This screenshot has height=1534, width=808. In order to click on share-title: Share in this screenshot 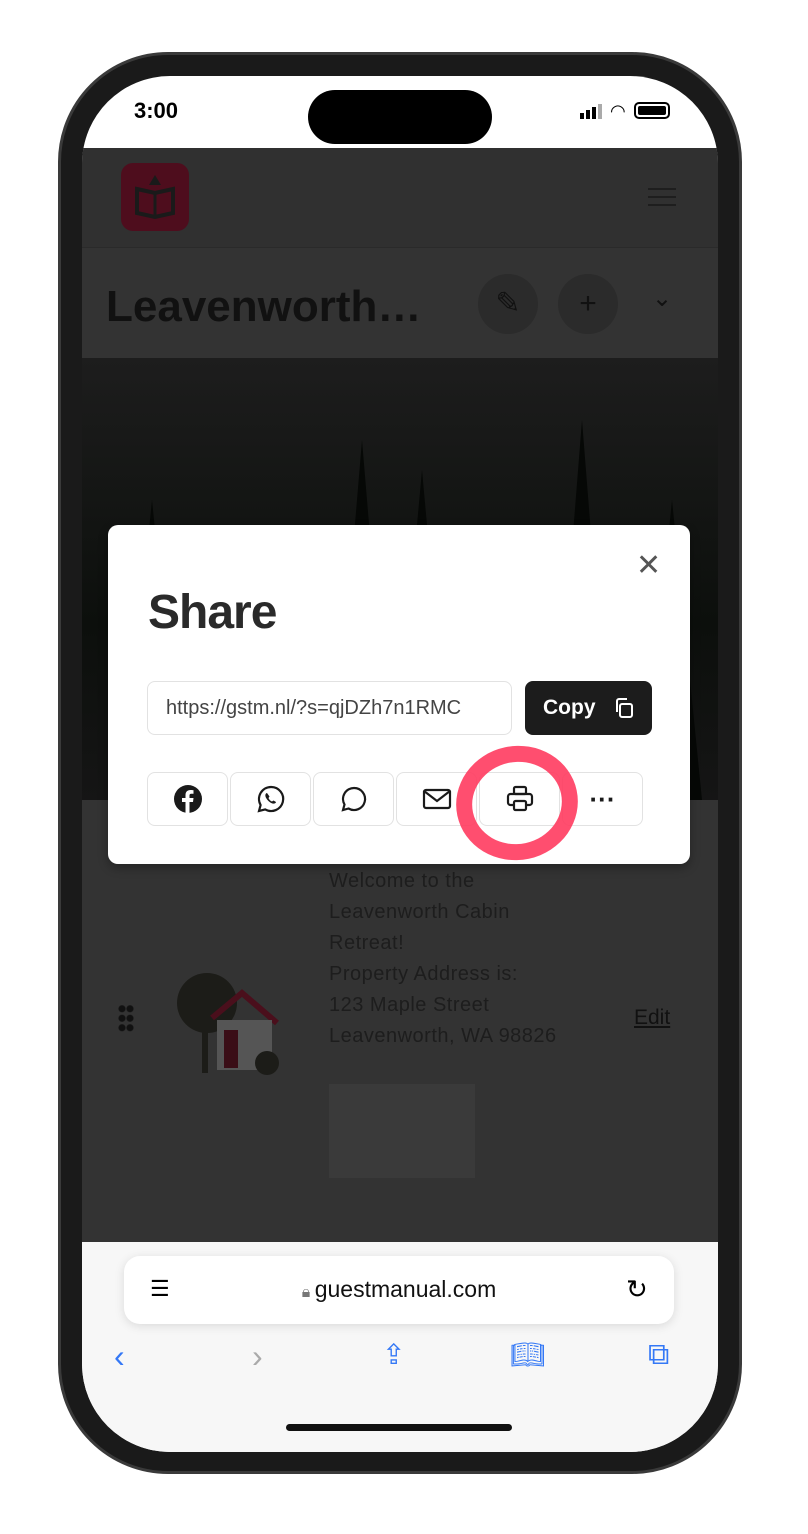, I will do `click(212, 612)`.